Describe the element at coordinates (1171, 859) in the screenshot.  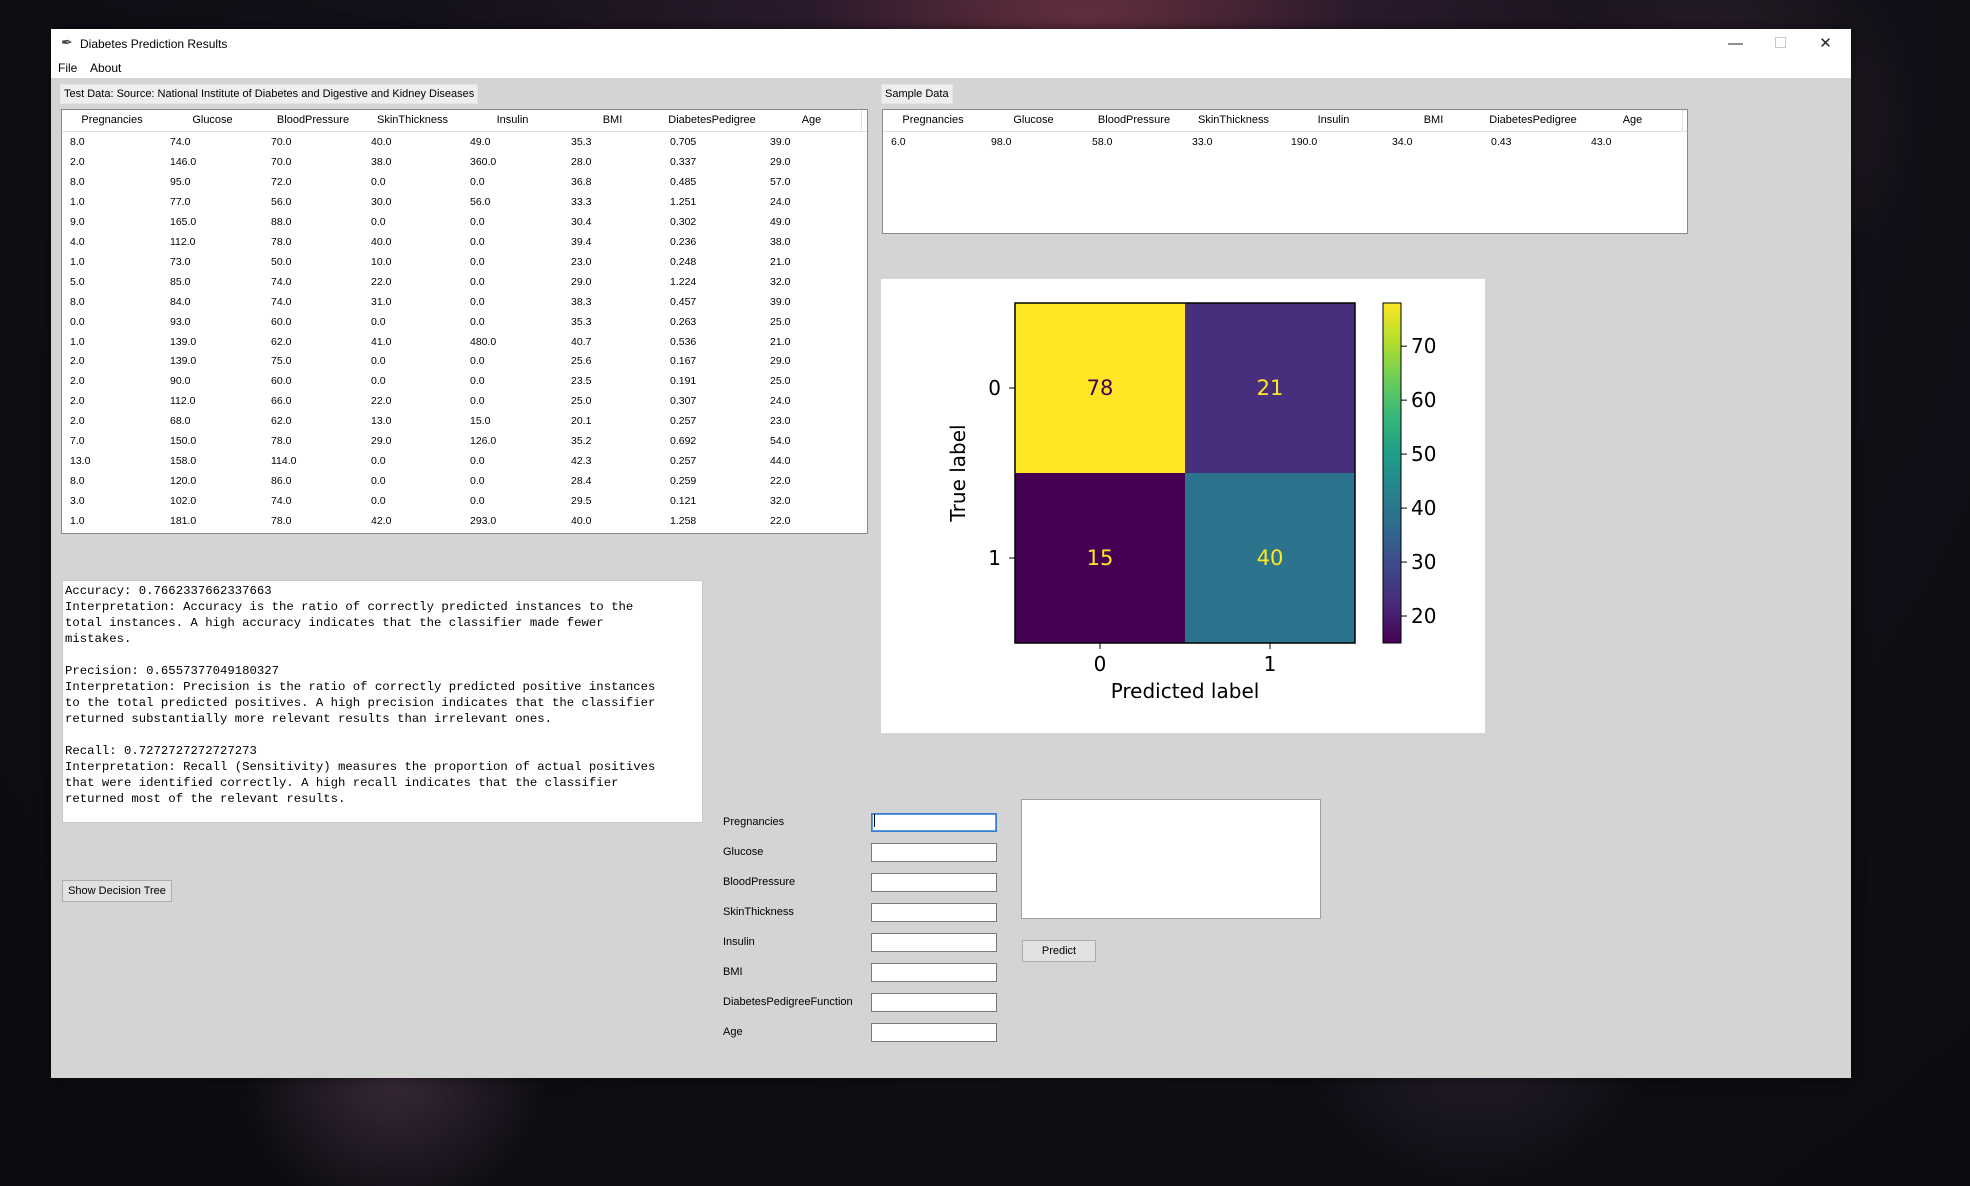
I see `prediction-result-box` at that location.